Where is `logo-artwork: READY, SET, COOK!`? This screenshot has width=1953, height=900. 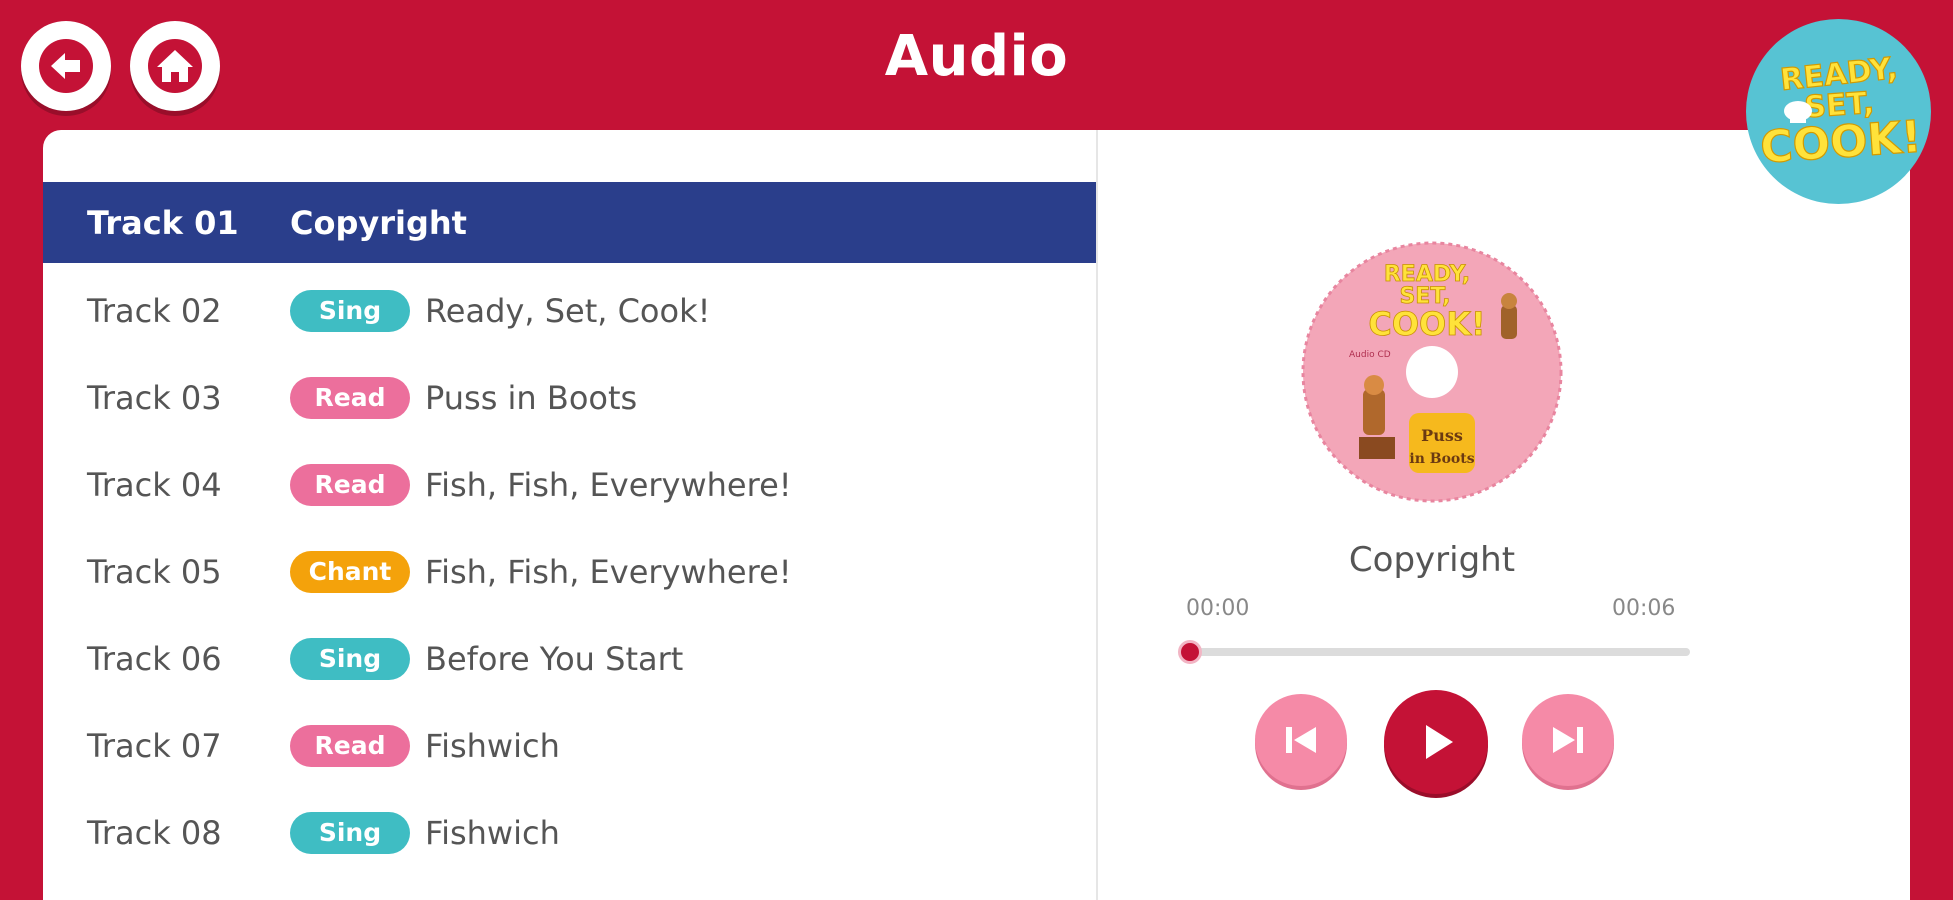
logo-artwork: READY, SET, COOK! is located at coordinates (1839, 112).